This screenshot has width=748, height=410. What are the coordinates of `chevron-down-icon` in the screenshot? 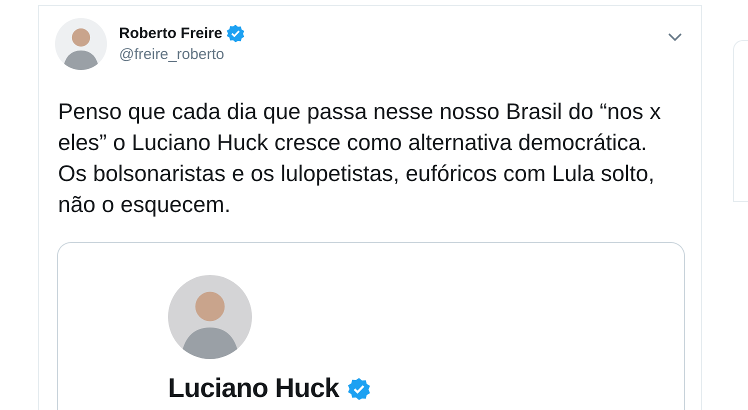 It's located at (675, 37).